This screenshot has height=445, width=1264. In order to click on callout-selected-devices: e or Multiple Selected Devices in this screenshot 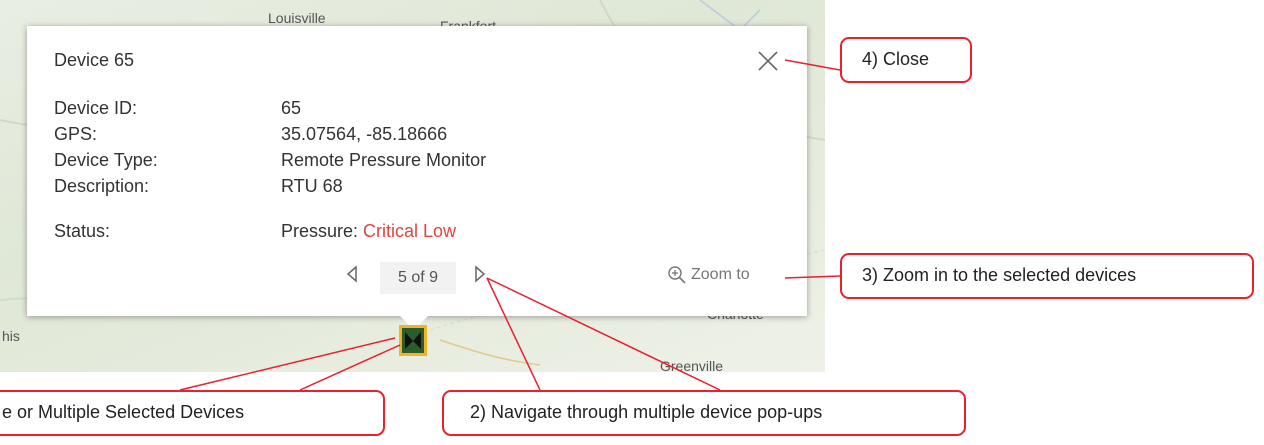, I will do `click(192, 413)`.